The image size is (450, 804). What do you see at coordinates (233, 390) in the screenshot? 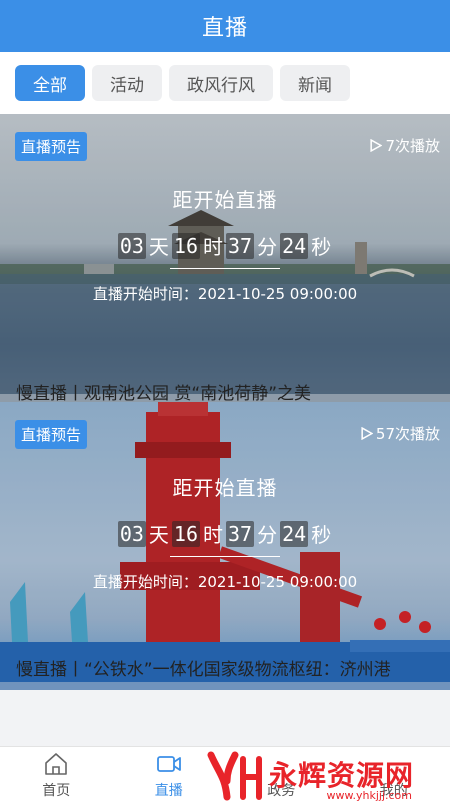
I see `card-title: 慢直播丨观南池公园 赏“南池荷静”之美` at bounding box center [233, 390].